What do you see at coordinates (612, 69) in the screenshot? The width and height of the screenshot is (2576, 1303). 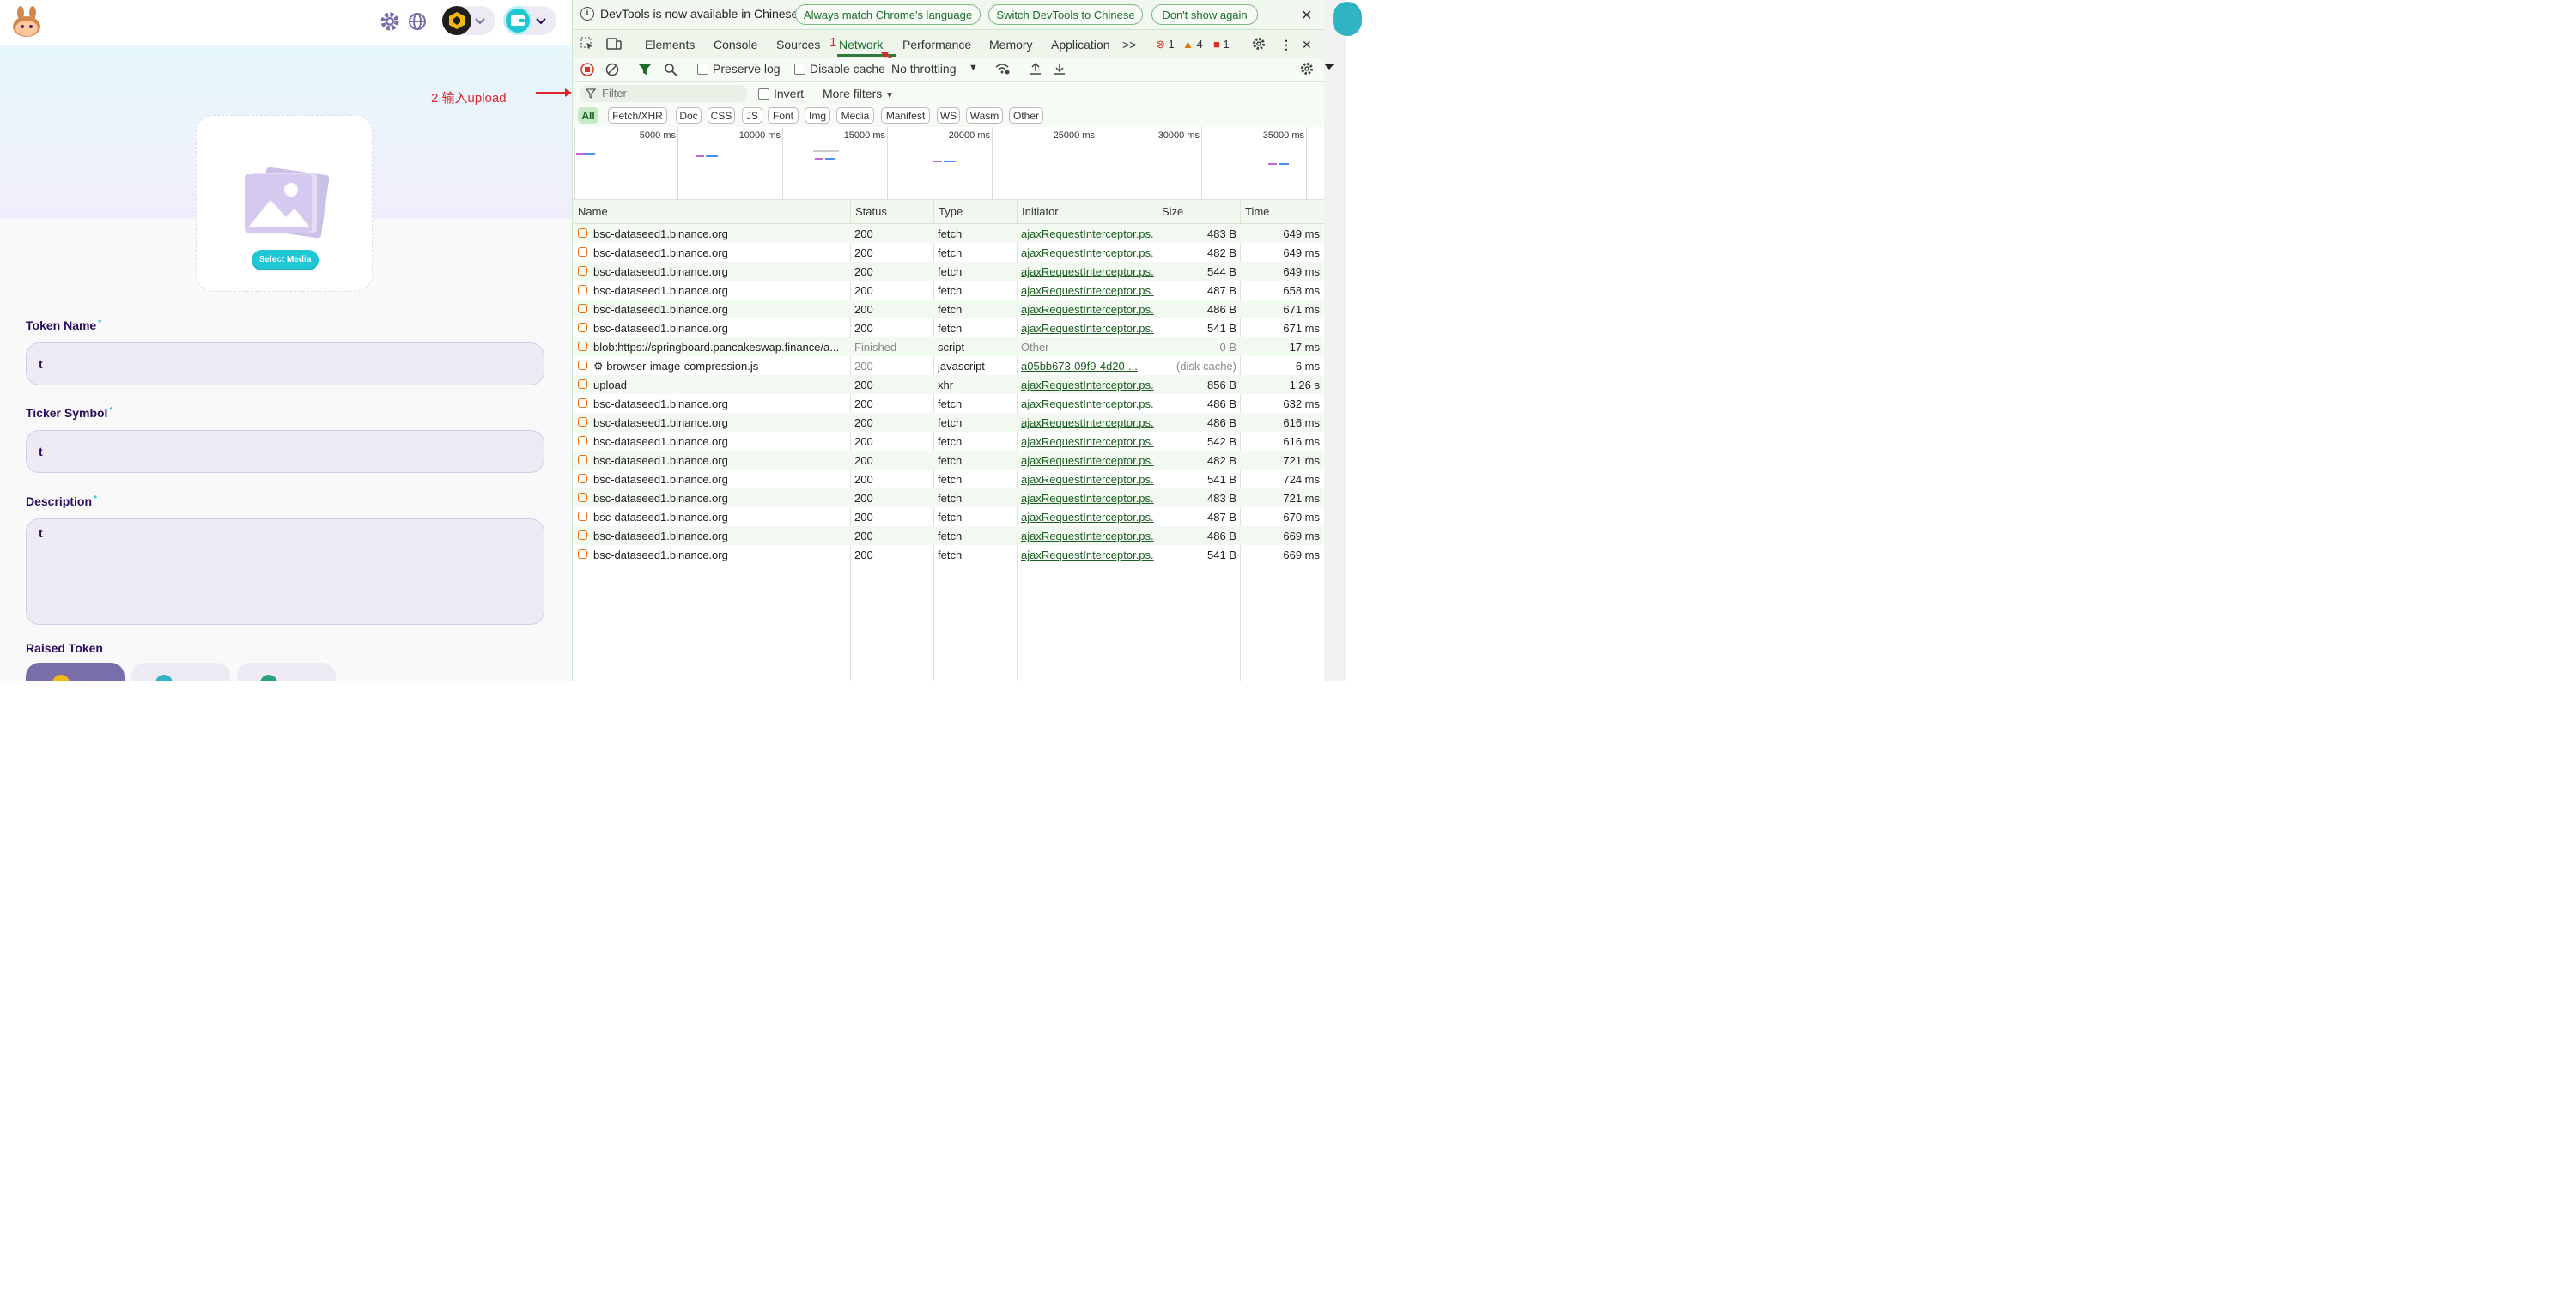 I see `clear-icon` at bounding box center [612, 69].